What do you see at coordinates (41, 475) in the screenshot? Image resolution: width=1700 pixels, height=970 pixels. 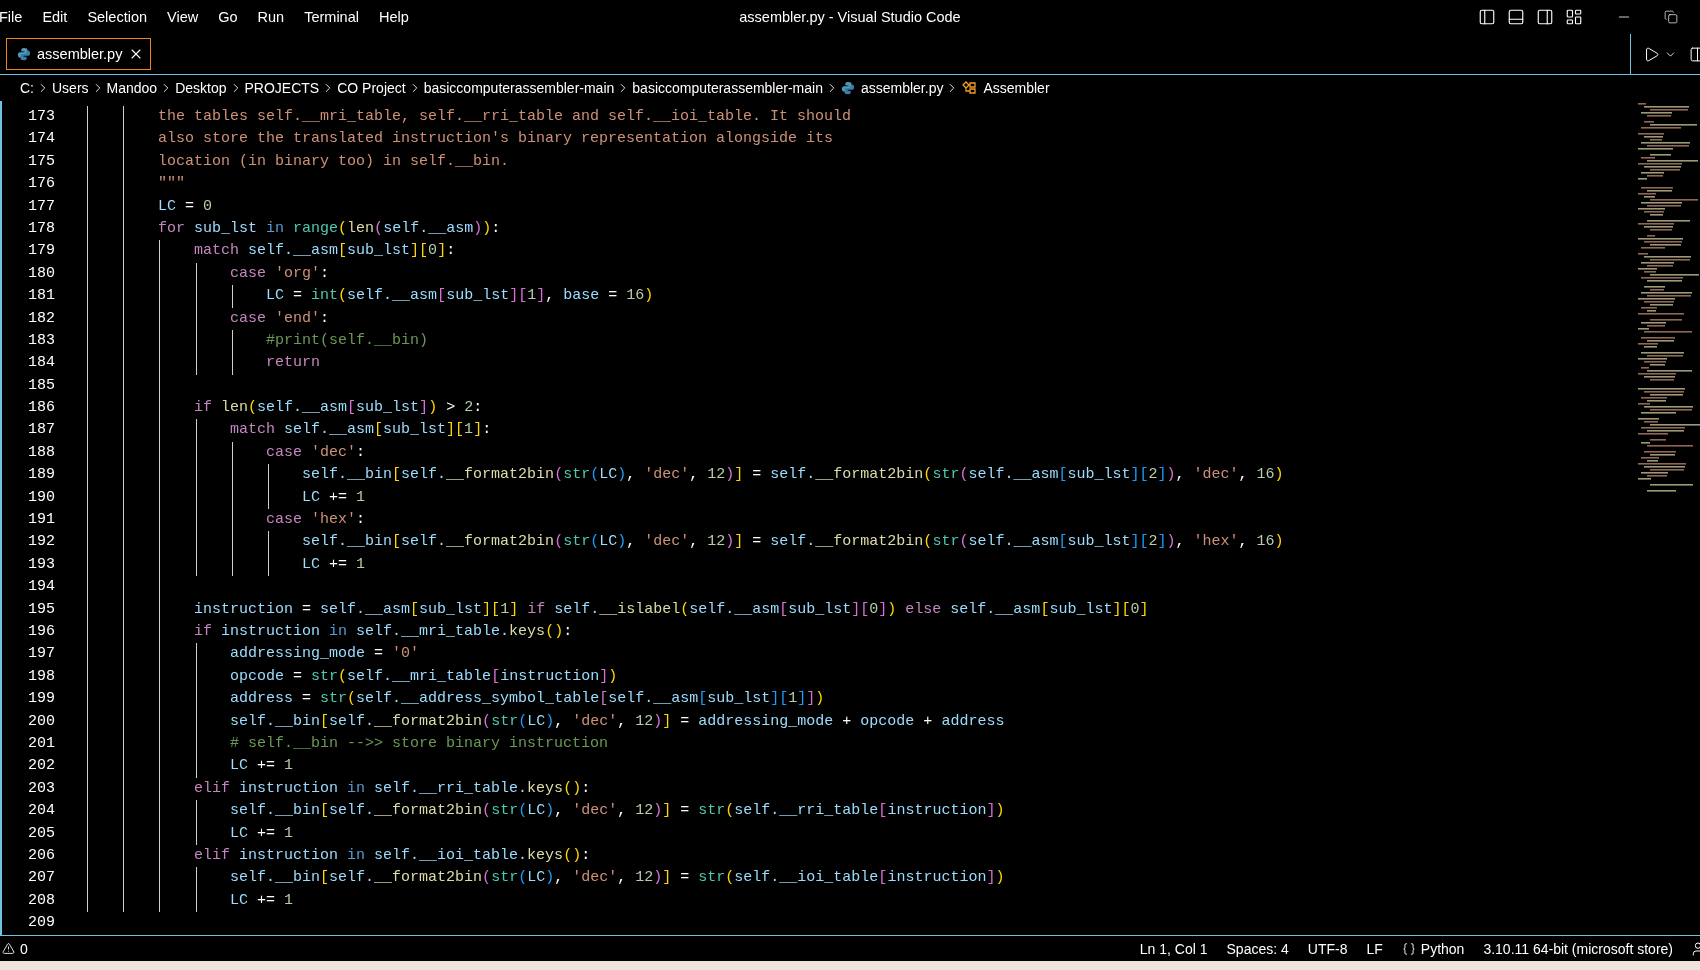 I see `line-number: 189` at bounding box center [41, 475].